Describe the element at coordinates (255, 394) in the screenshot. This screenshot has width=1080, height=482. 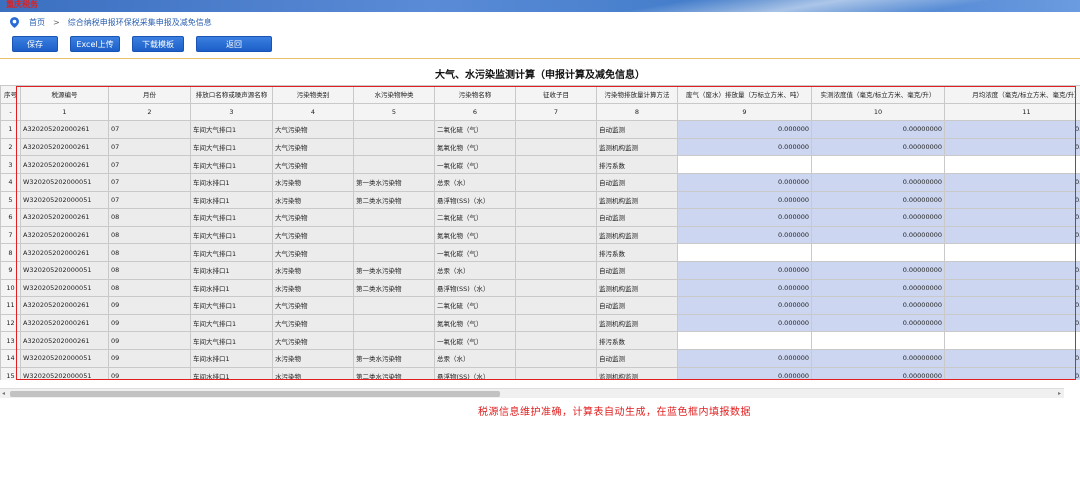
I see `scroll-thumb` at that location.